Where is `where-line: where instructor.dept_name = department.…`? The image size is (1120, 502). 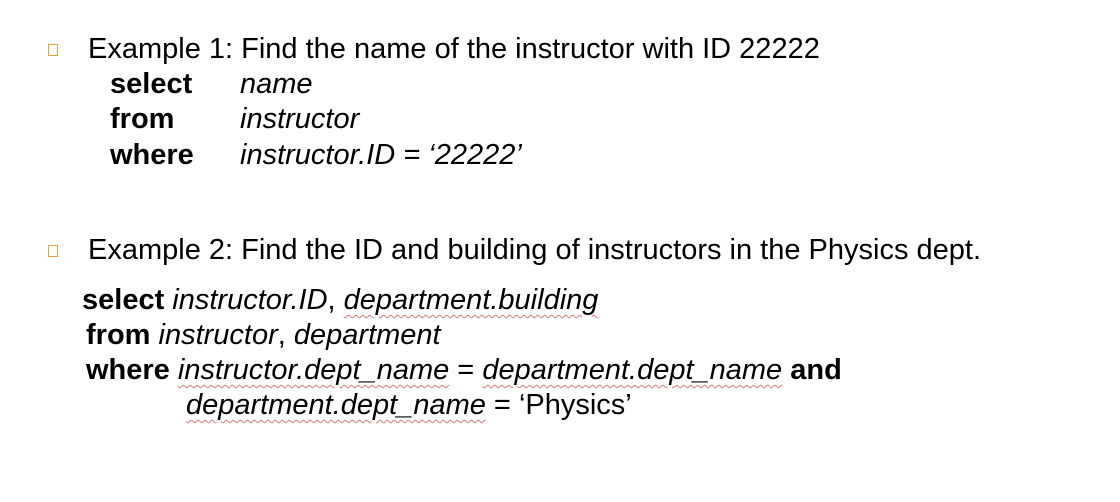
where-line: where instructor.dept_name = department.… is located at coordinates (464, 370).